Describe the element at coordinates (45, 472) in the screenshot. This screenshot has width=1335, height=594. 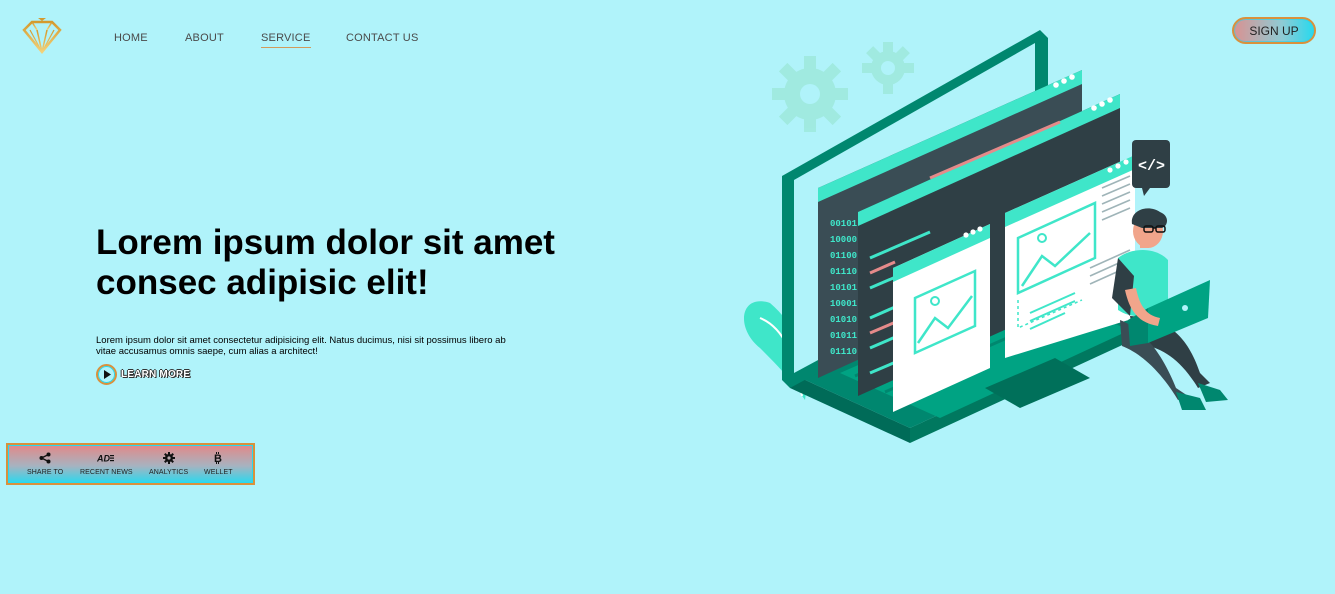
I see `dock-label-share: SHARE TO` at that location.